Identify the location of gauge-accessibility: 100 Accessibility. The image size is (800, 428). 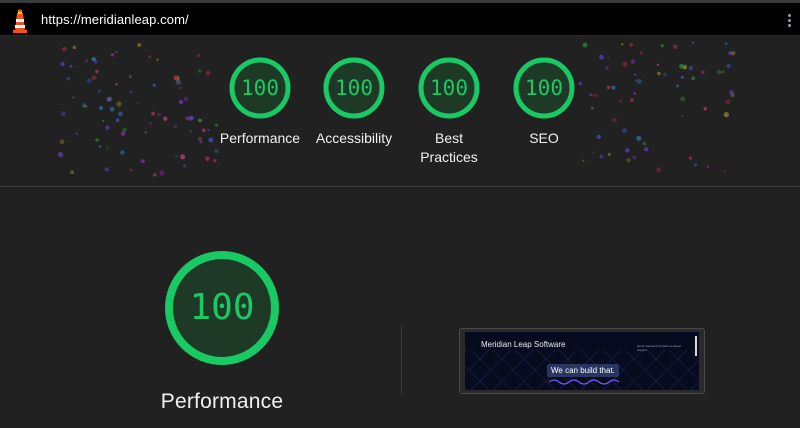
(354, 102).